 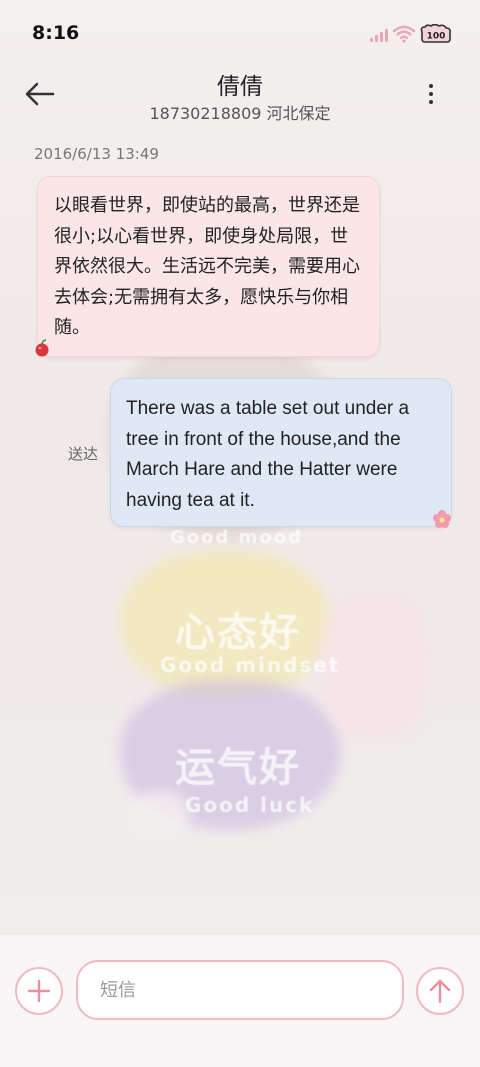 What do you see at coordinates (240, 113) in the screenshot?
I see `contact-detail: 18730218809 河北保定` at bounding box center [240, 113].